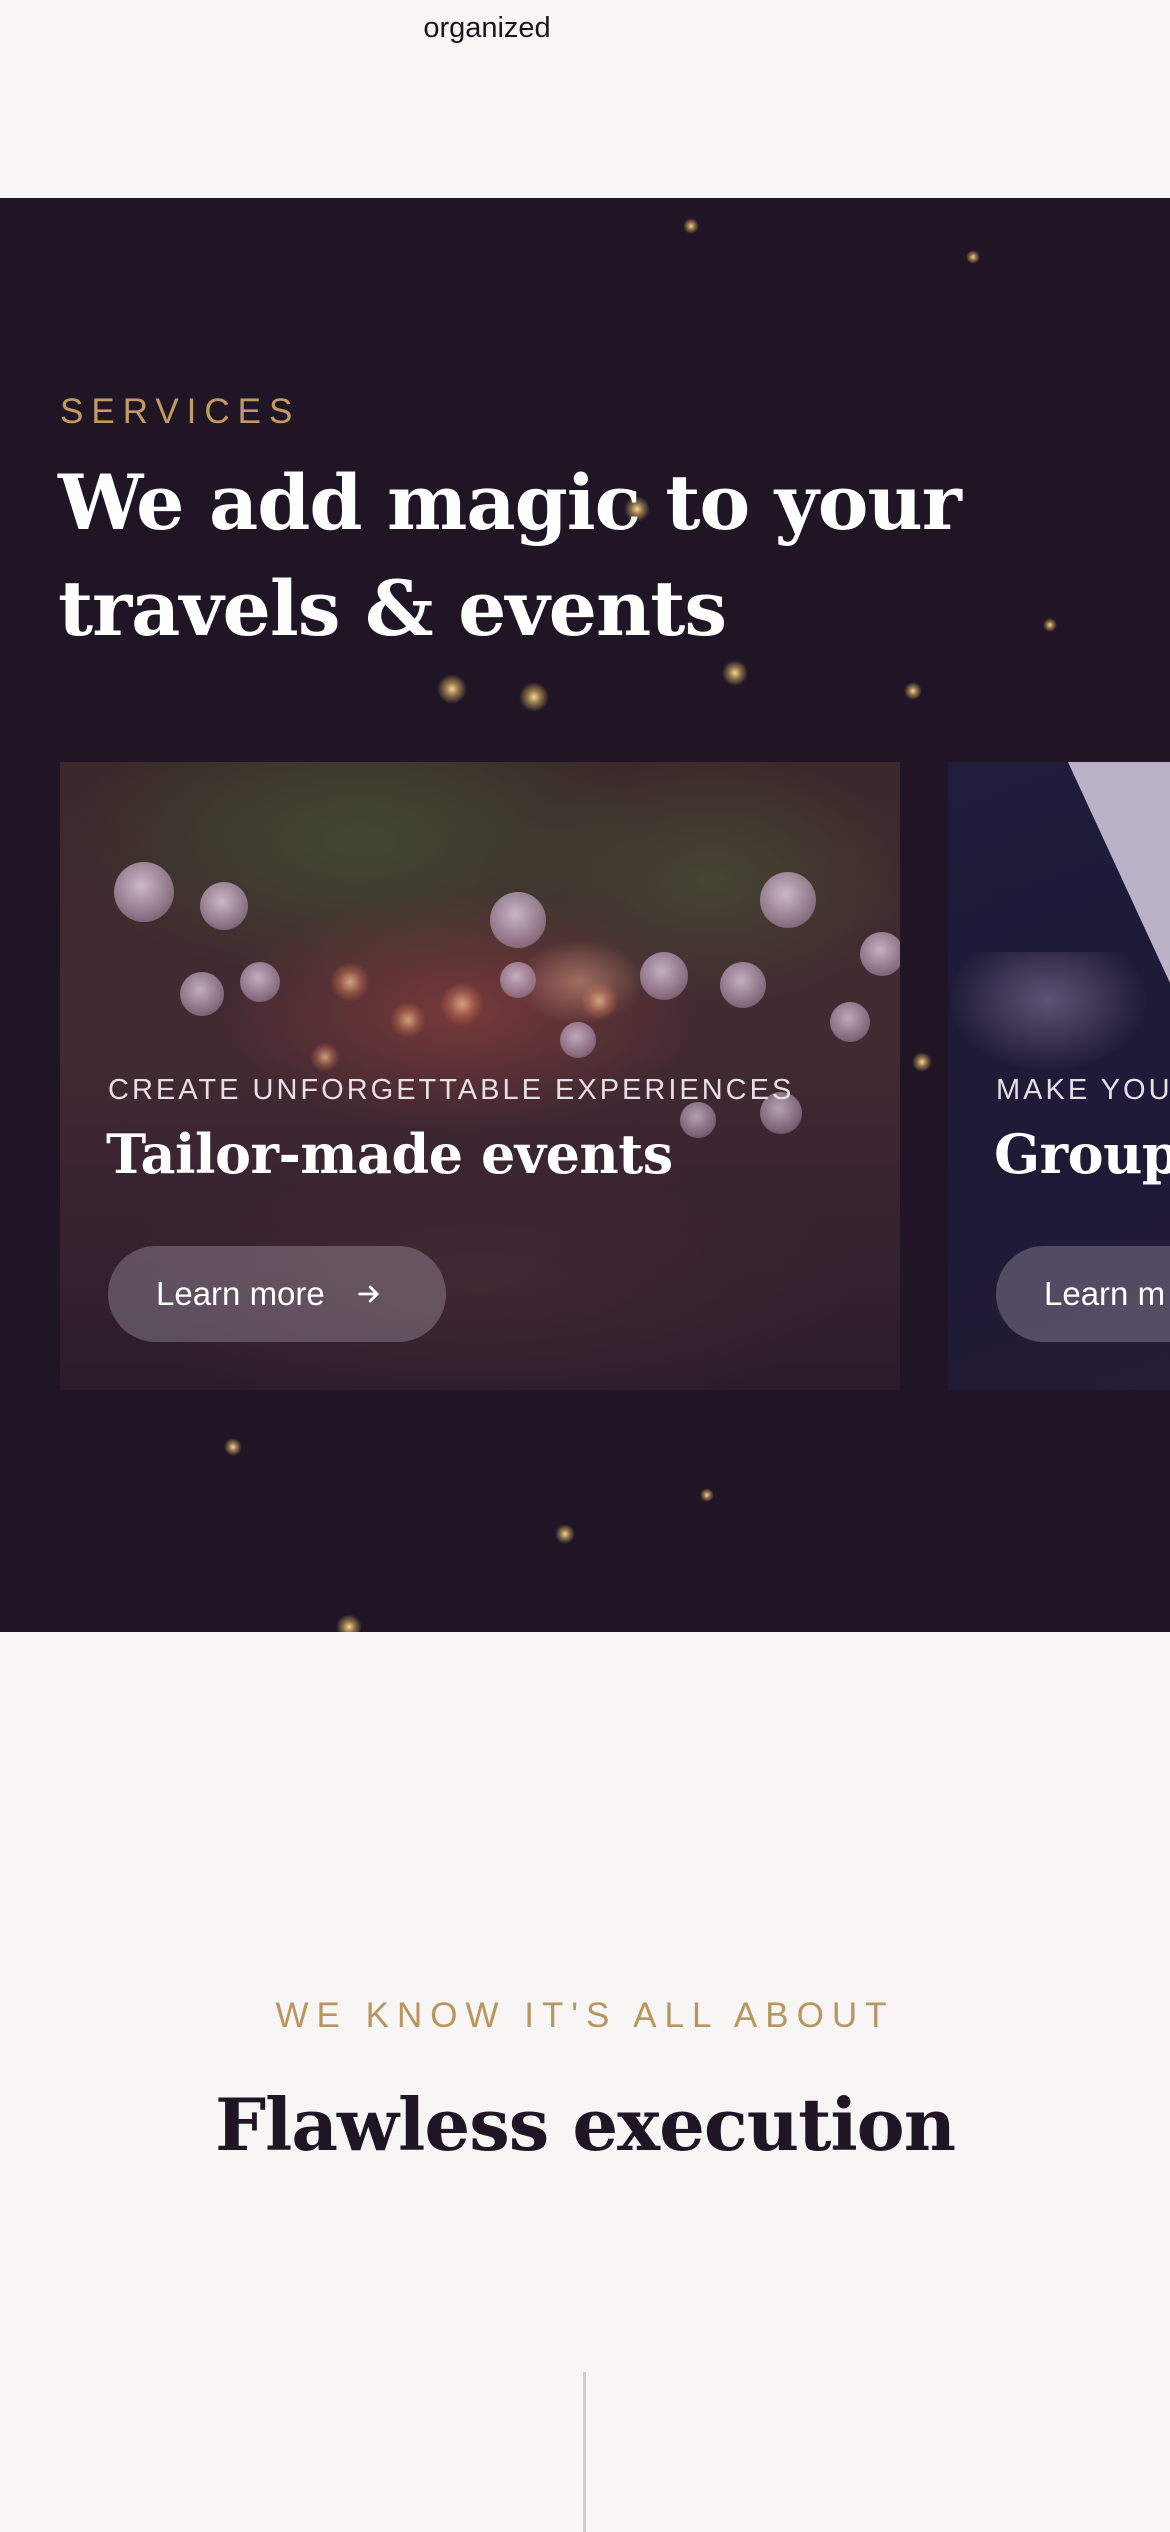  Describe the element at coordinates (240, 1293) in the screenshot. I see `learn-more-label: Learn more` at that location.